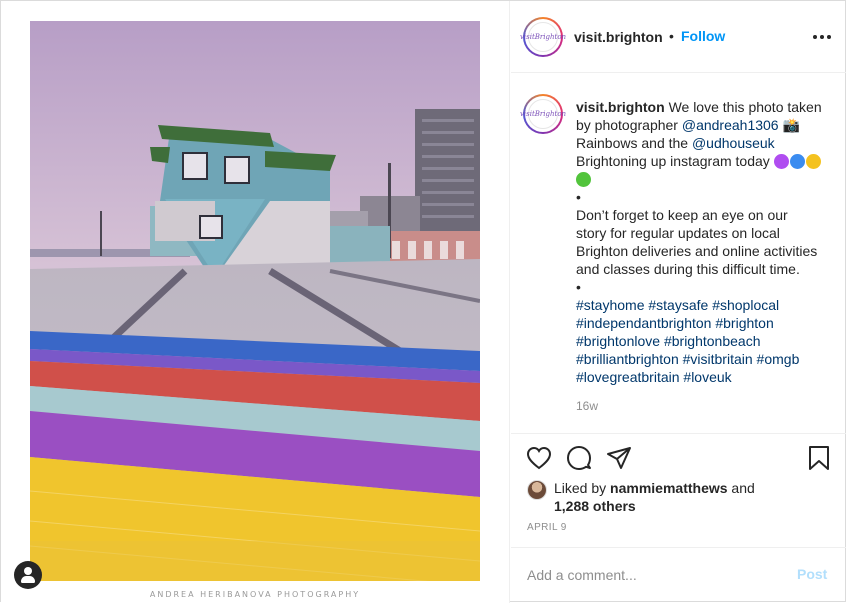  I want to click on profile-avatar: visitBrighton, so click(543, 37).